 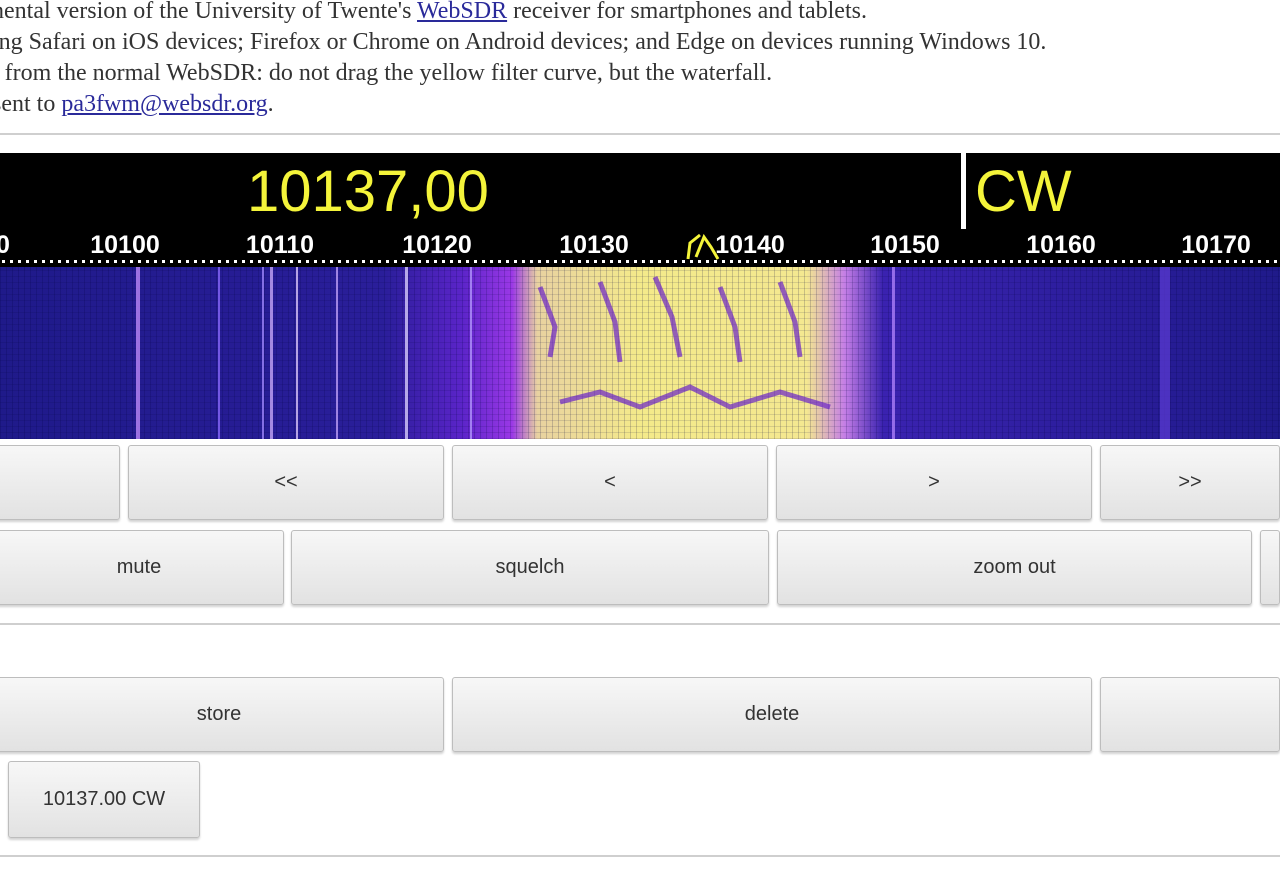 I want to click on down-button: <, so click(x=610, y=482).